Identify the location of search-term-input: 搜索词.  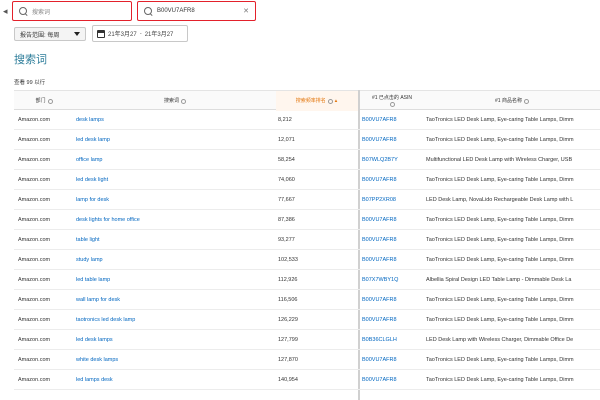
(72, 11).